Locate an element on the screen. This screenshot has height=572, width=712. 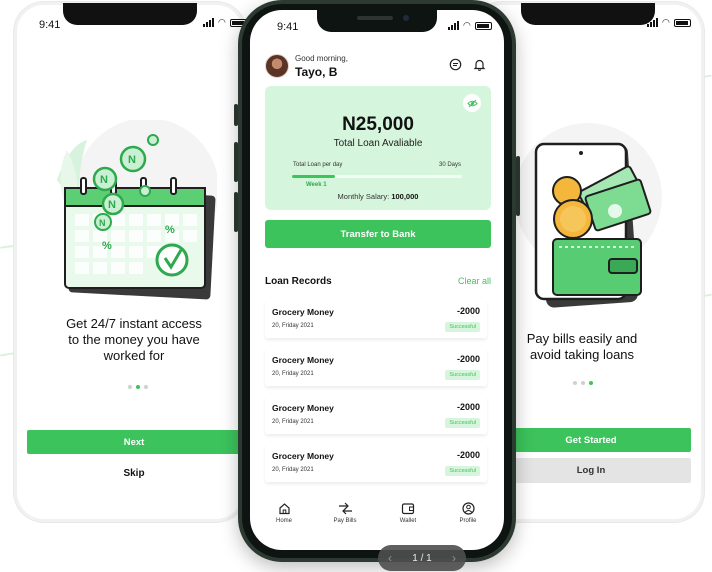
tab-home: Home is located at coordinates (284, 512).